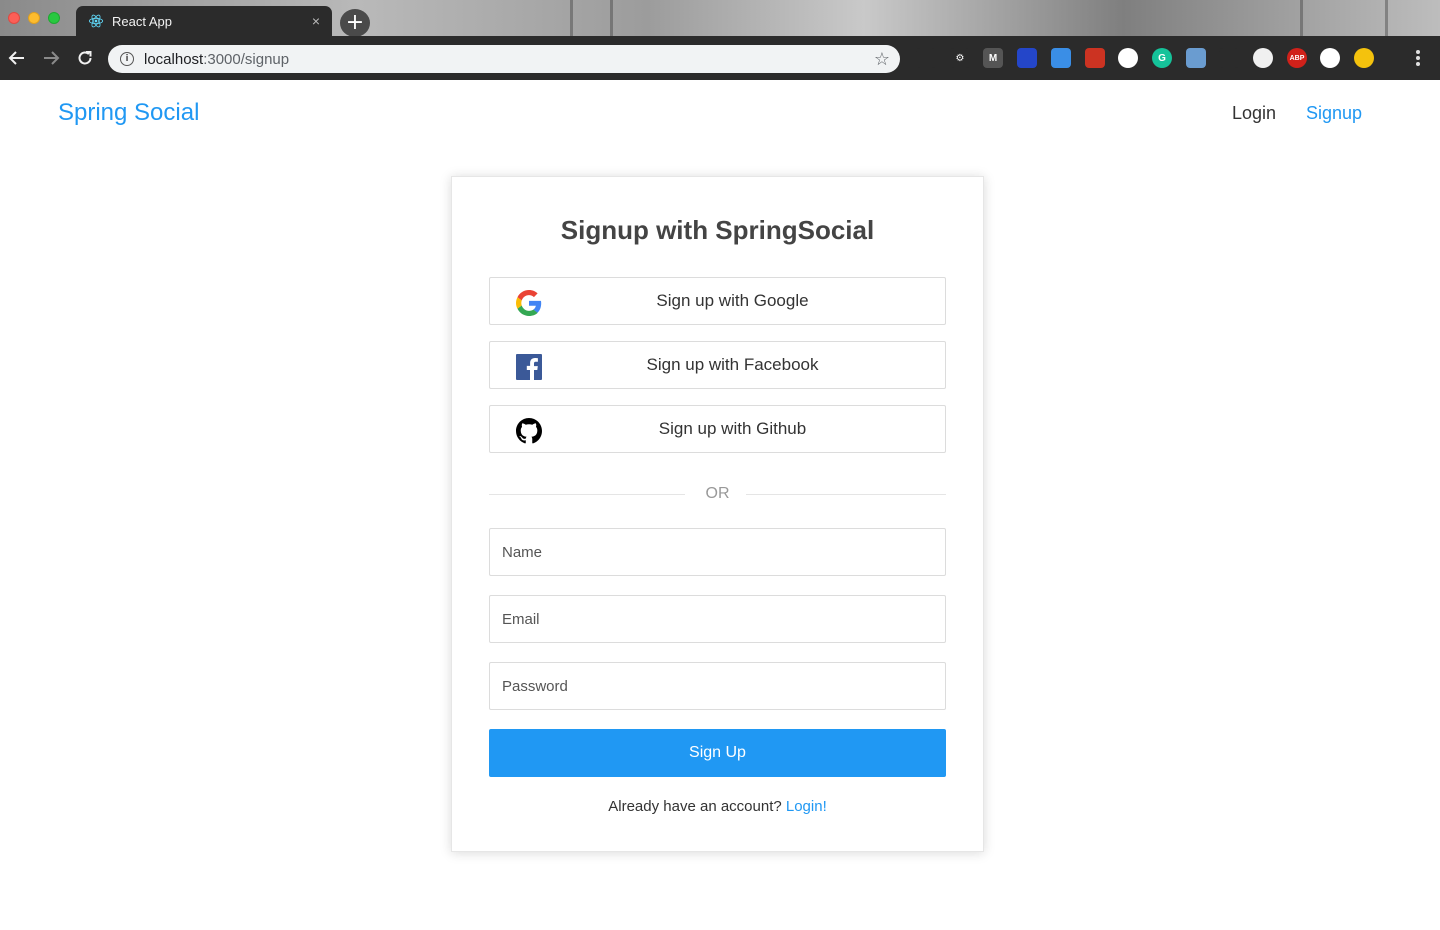  What do you see at coordinates (54, 18) in the screenshot?
I see `window-maximize-button` at bounding box center [54, 18].